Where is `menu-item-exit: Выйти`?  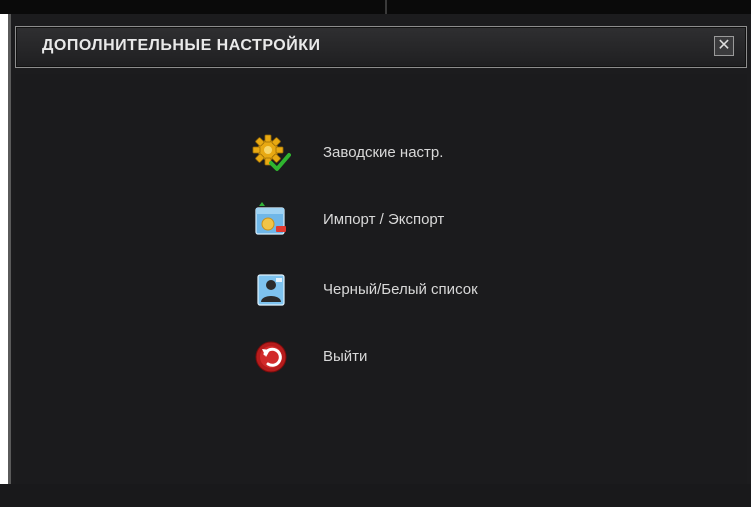
menu-item-exit: Выйти is located at coordinates (416, 357).